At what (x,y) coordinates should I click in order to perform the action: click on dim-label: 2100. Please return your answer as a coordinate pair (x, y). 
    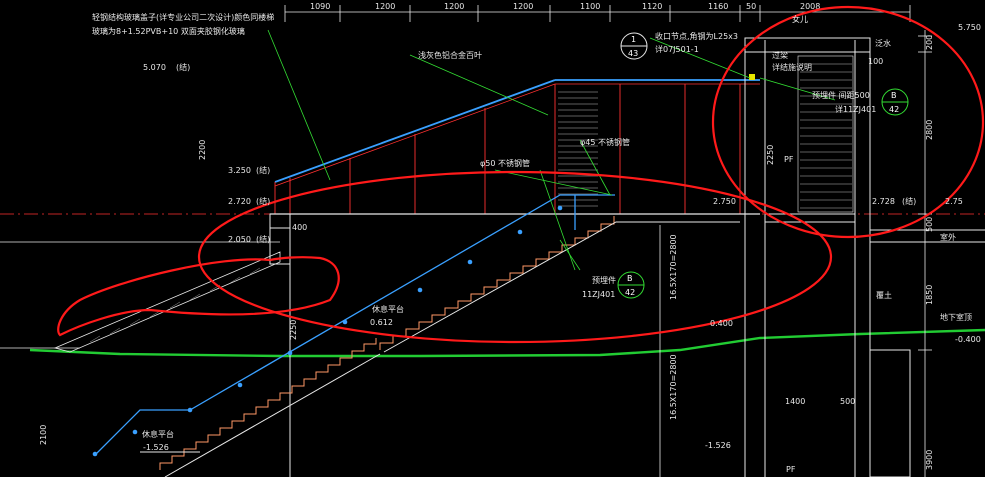
    Looking at the image, I should click on (43, 435).